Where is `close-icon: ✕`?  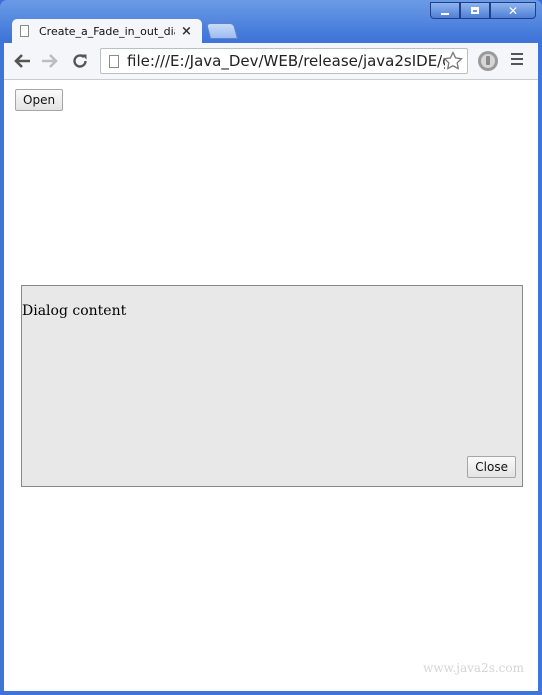
close-icon: ✕ is located at coordinates (513, 10).